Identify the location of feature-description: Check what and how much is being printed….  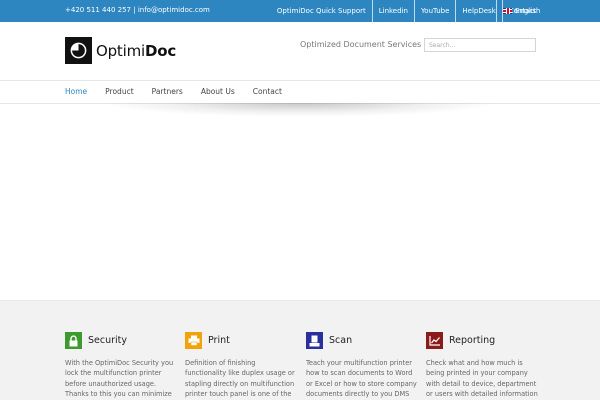
(482, 379).